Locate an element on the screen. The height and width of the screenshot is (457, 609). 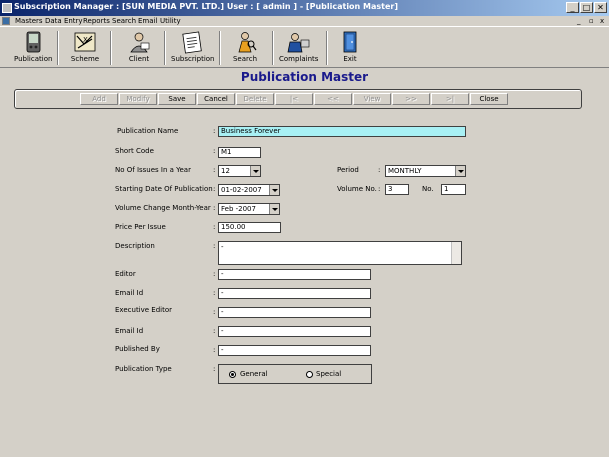
volume-no-field: 3 is located at coordinates (397, 189).